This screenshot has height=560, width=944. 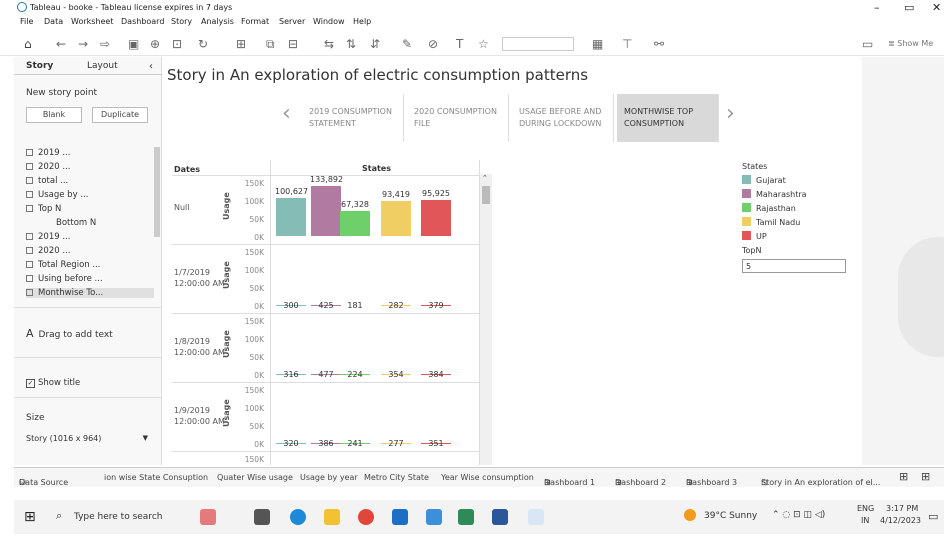 What do you see at coordinates (407, 44) in the screenshot?
I see `highlight-icon: ✎` at bounding box center [407, 44].